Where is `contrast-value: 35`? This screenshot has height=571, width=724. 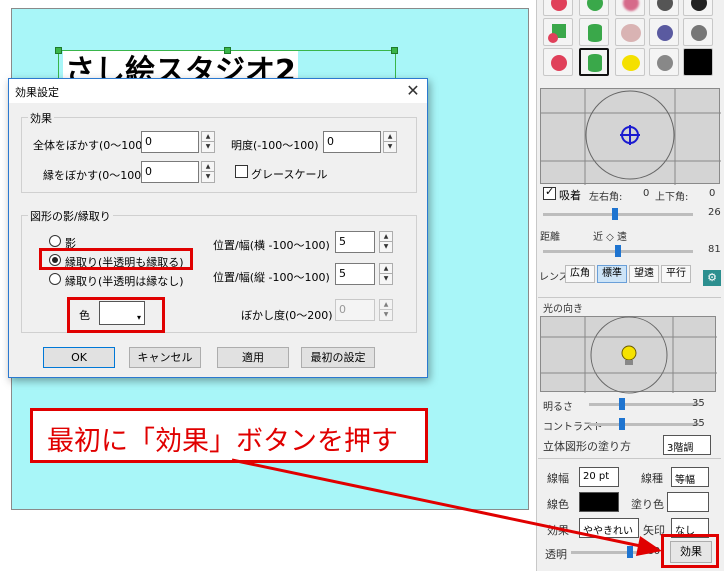 contrast-value: 35 is located at coordinates (698, 423).